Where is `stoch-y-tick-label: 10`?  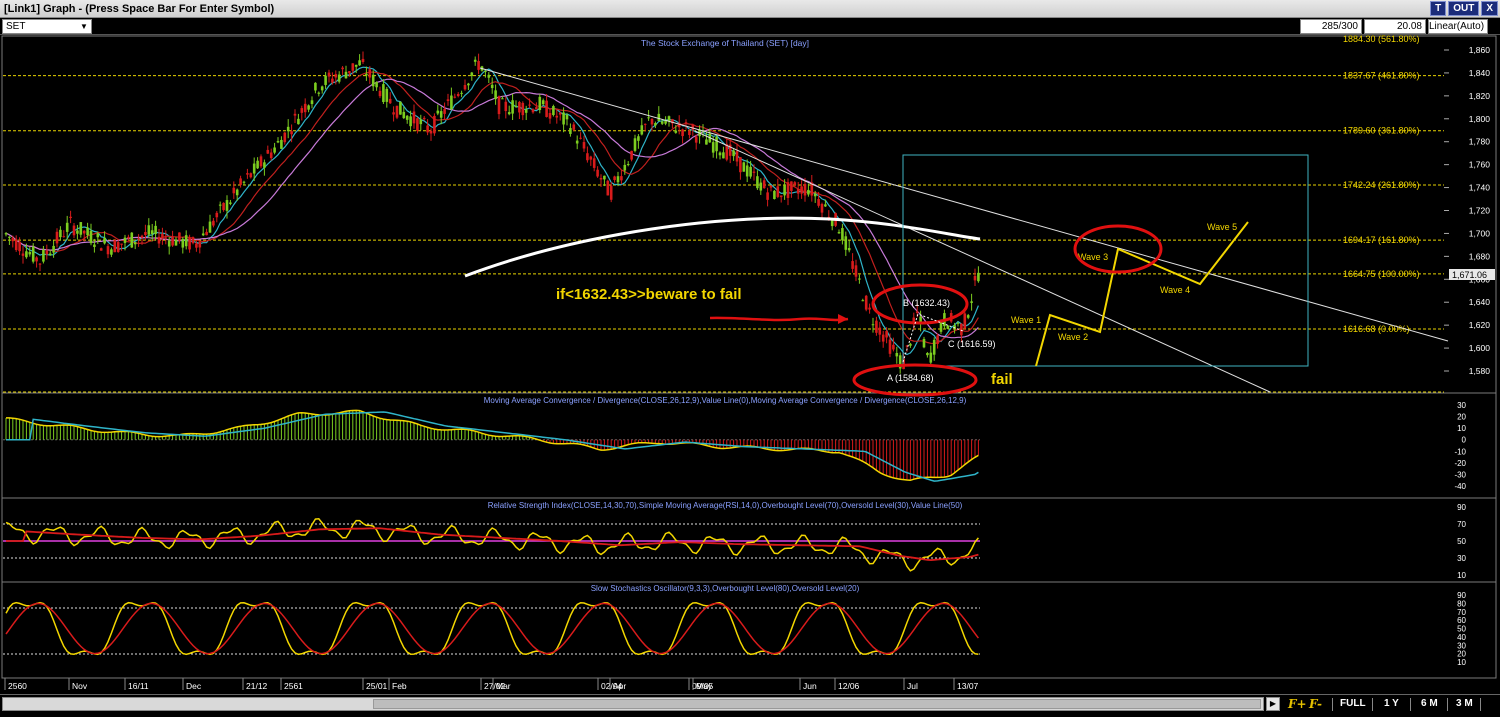 stoch-y-tick-label: 10 is located at coordinates (1461, 662).